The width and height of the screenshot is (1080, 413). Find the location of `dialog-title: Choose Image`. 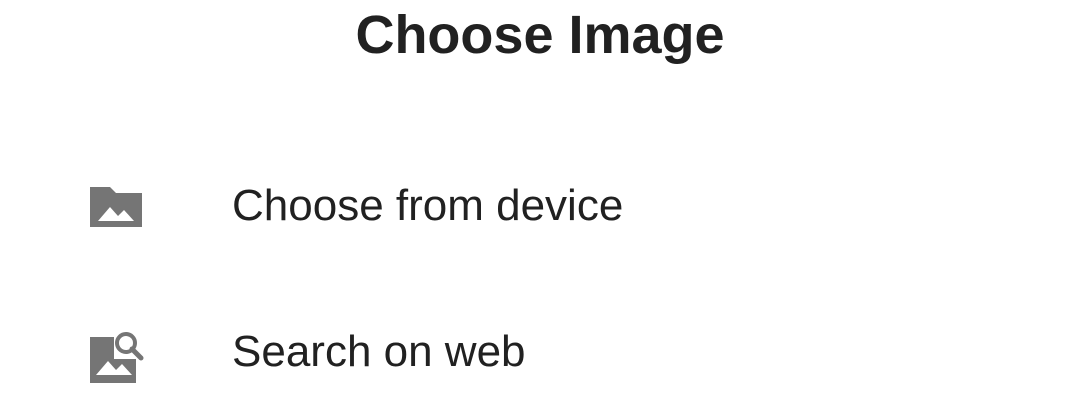

dialog-title: Choose Image is located at coordinates (540, 35).